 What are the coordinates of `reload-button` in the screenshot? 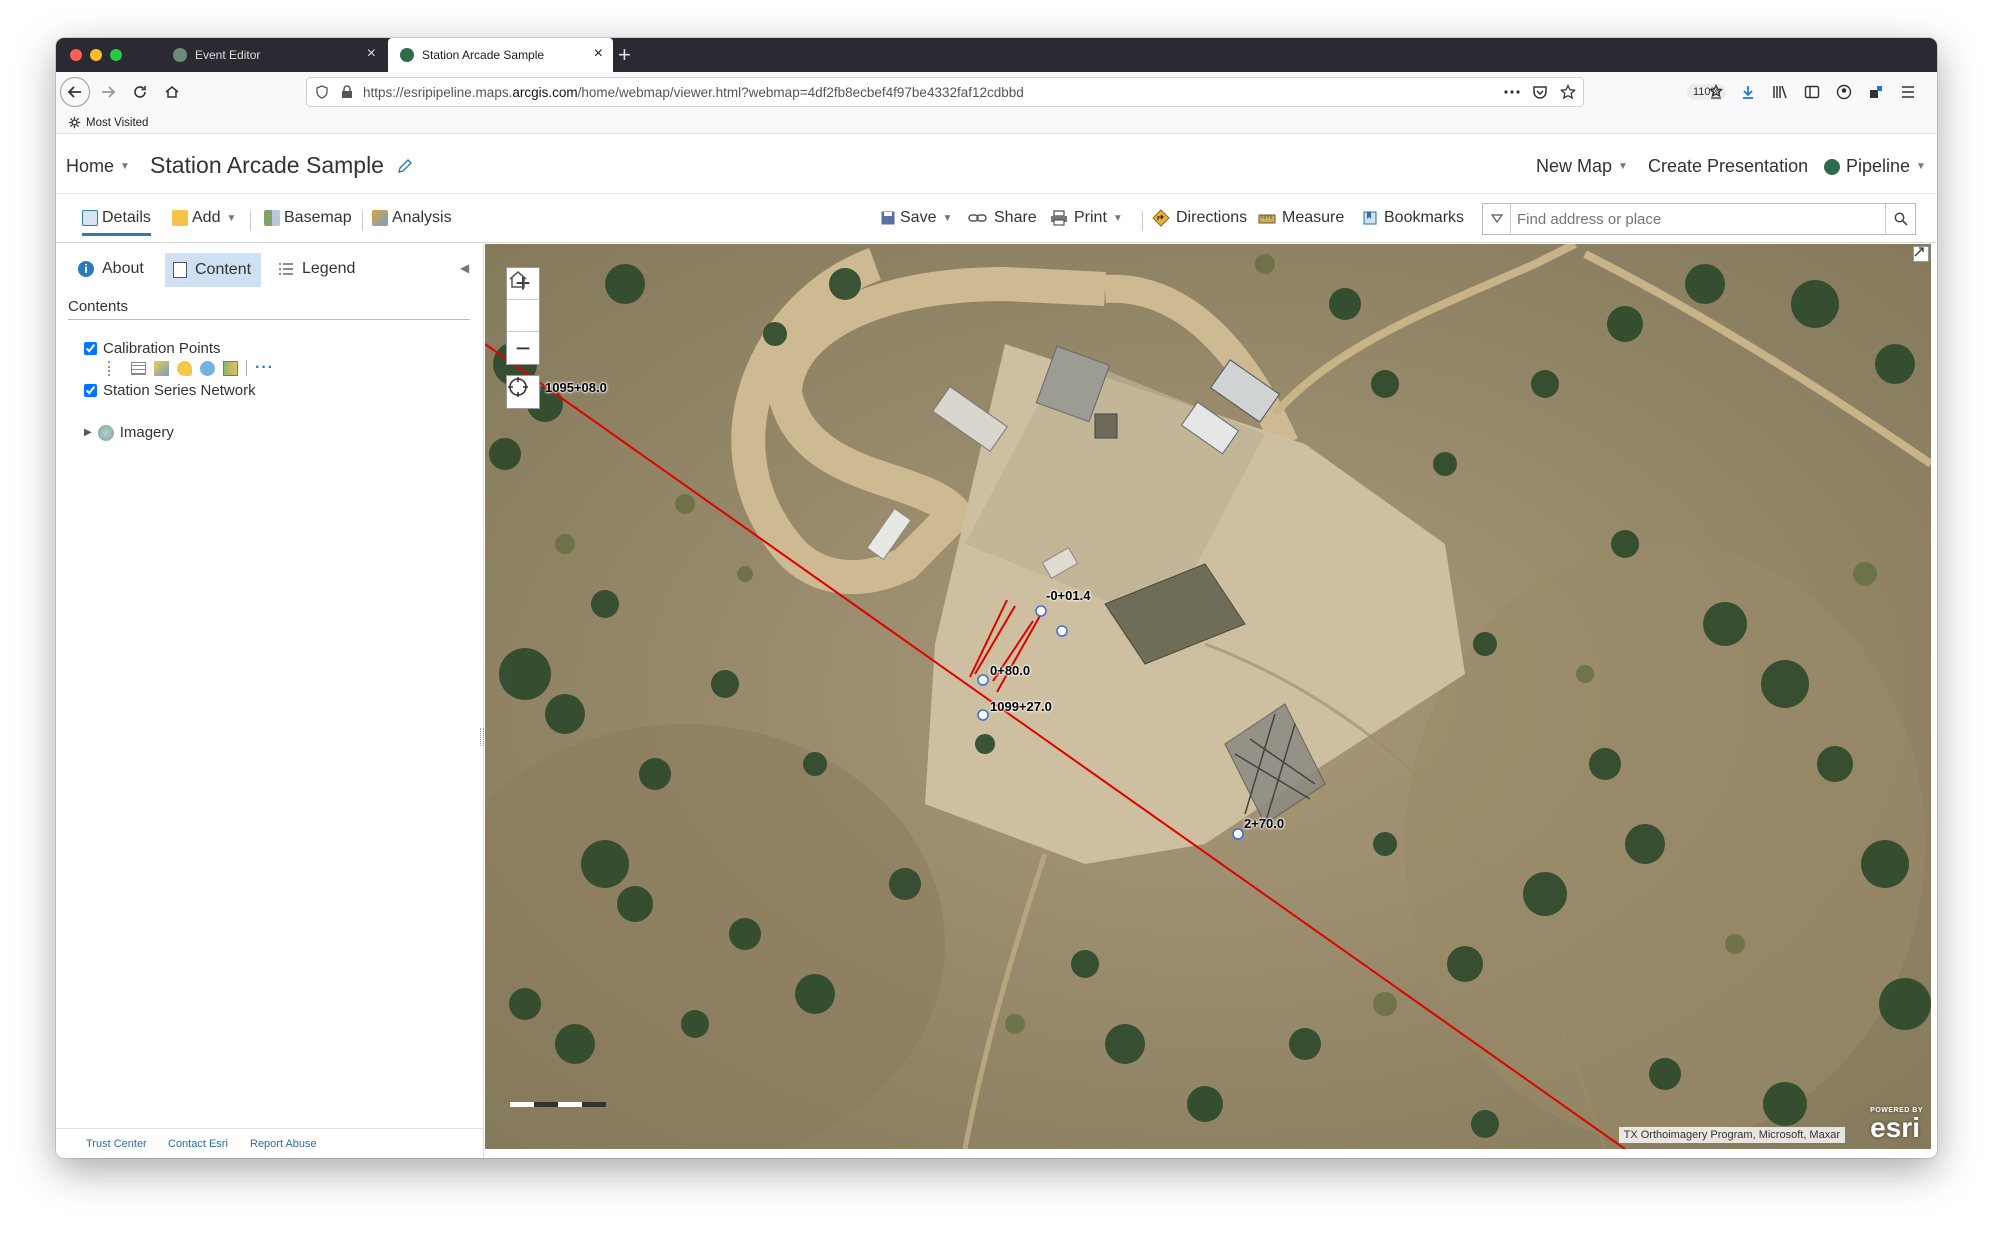 It's located at (140, 92).